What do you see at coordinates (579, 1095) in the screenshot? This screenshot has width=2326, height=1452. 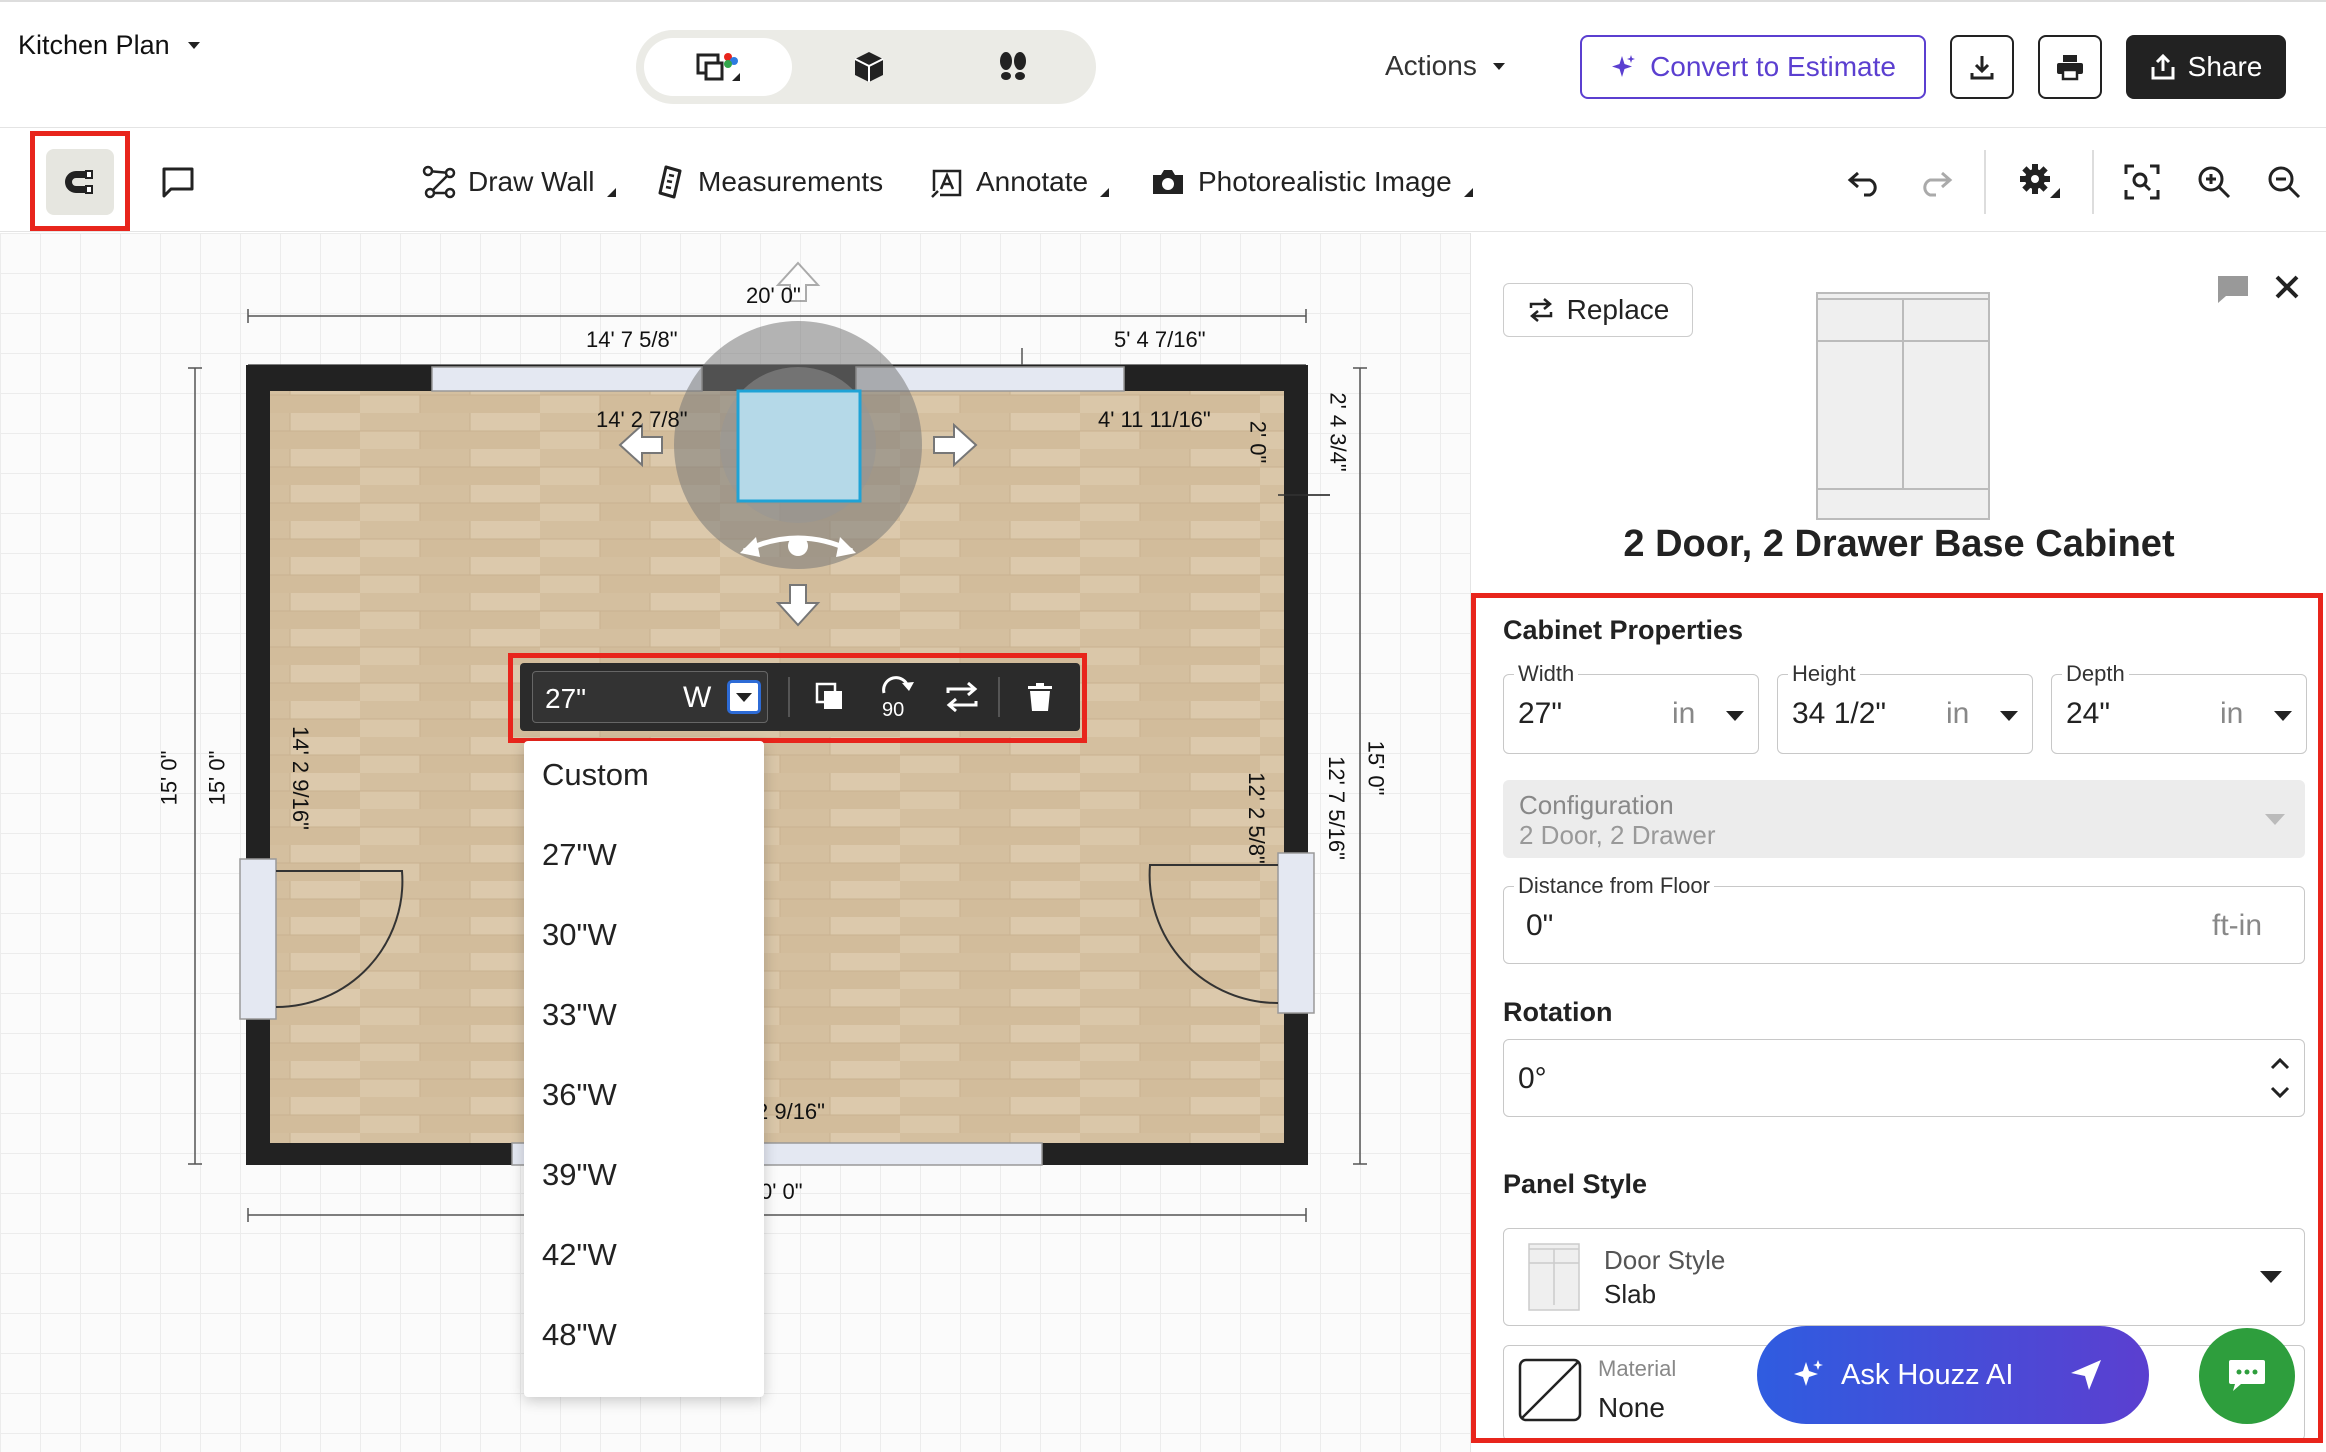 I see `width-option: 36"W` at bounding box center [579, 1095].